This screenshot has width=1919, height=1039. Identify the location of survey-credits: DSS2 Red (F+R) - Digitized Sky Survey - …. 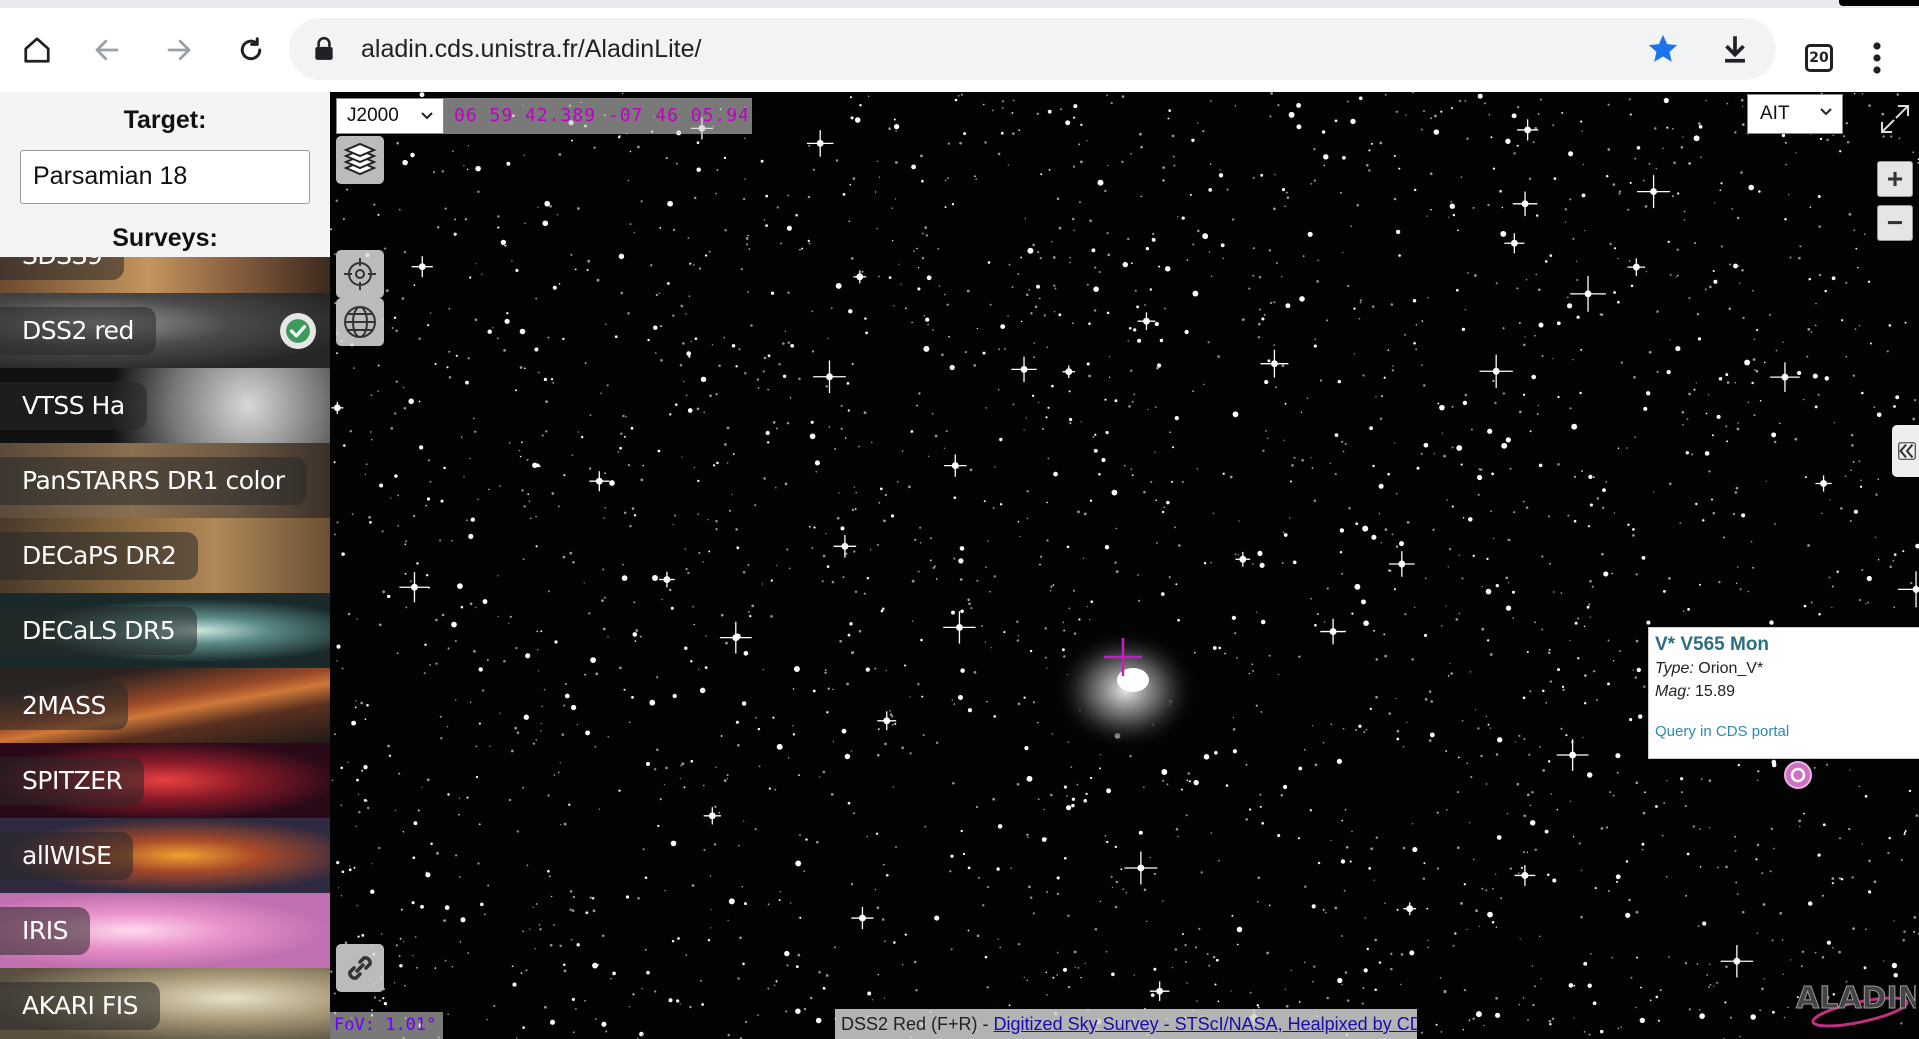
(1126, 1024).